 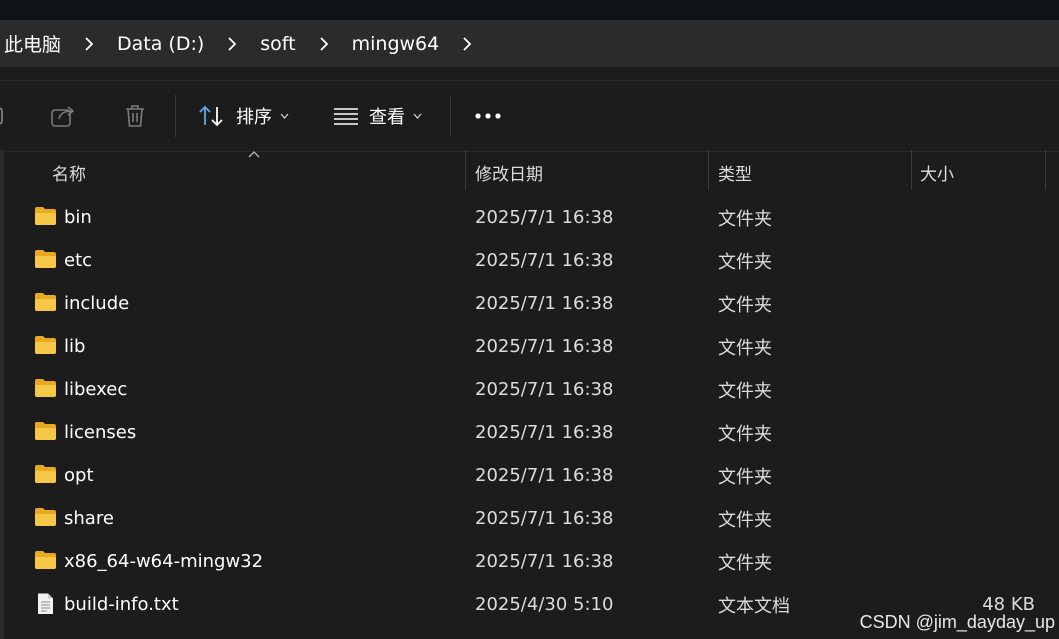 What do you see at coordinates (277, 44) in the screenshot?
I see `breadcrumb-soft: soft` at bounding box center [277, 44].